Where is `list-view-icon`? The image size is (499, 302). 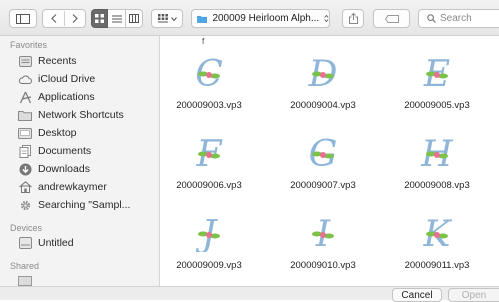
list-view-icon is located at coordinates (116, 18).